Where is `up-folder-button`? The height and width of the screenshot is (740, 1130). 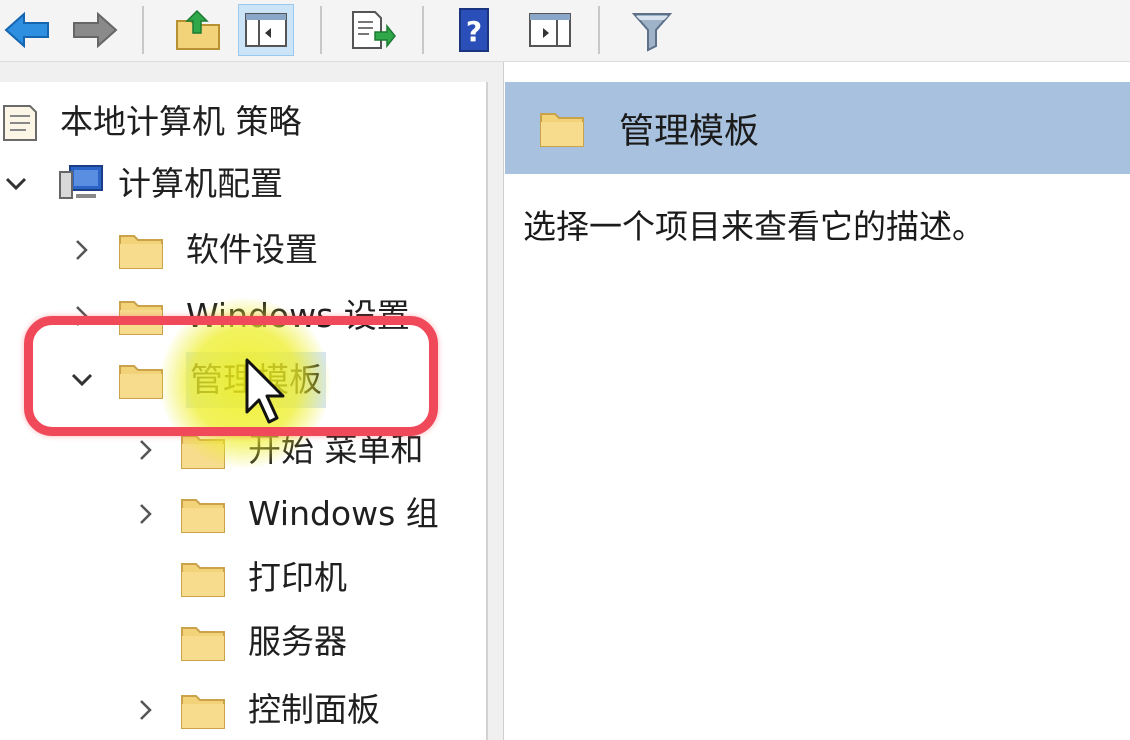 up-folder-button is located at coordinates (198, 30).